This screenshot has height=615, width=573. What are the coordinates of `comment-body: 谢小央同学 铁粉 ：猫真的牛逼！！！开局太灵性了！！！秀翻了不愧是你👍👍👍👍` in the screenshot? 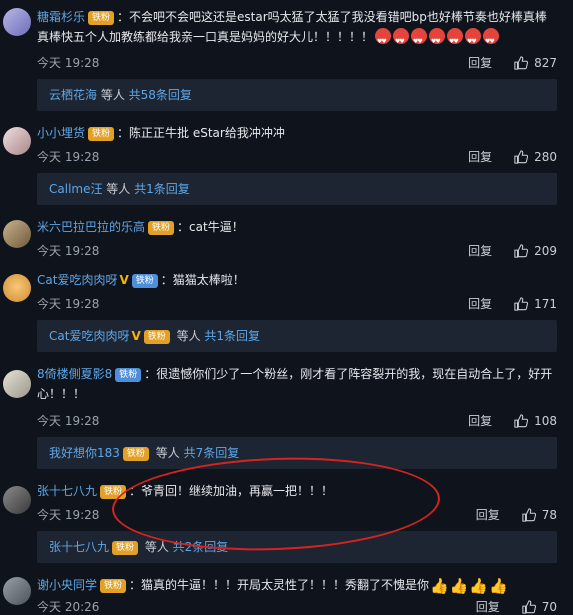 It's located at (297, 585).